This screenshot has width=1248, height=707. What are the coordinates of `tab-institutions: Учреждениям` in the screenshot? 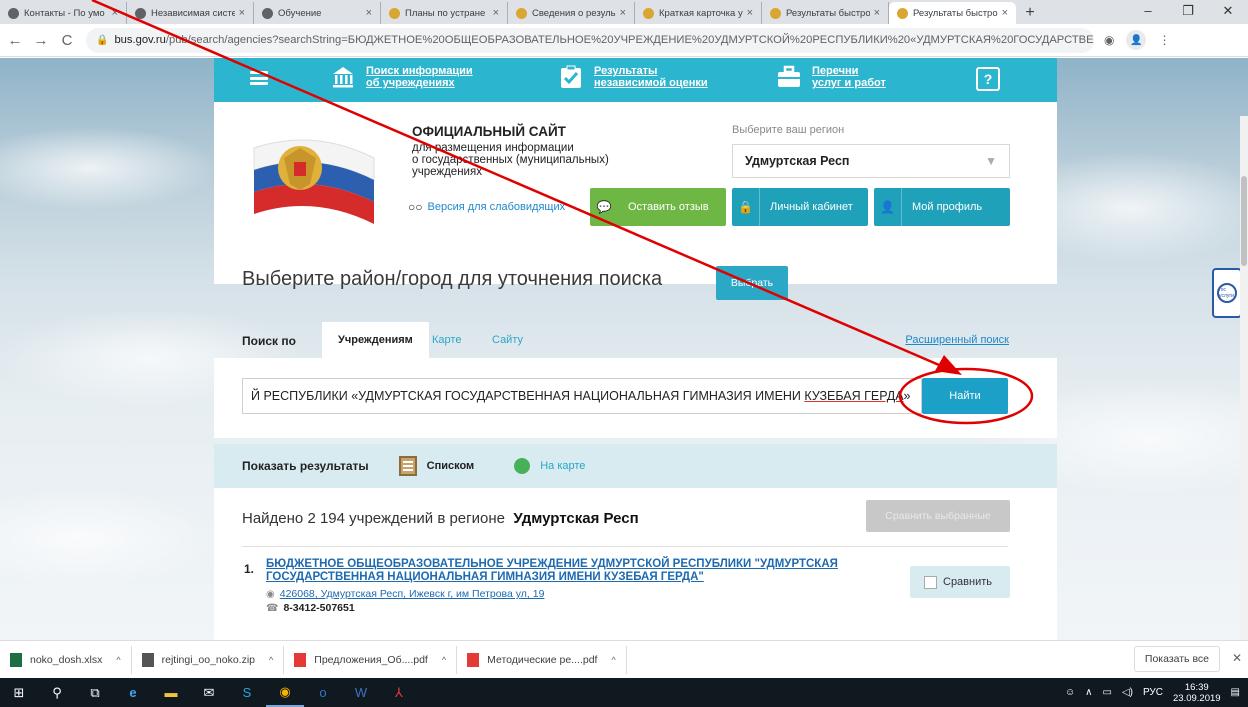 It's located at (375, 340).